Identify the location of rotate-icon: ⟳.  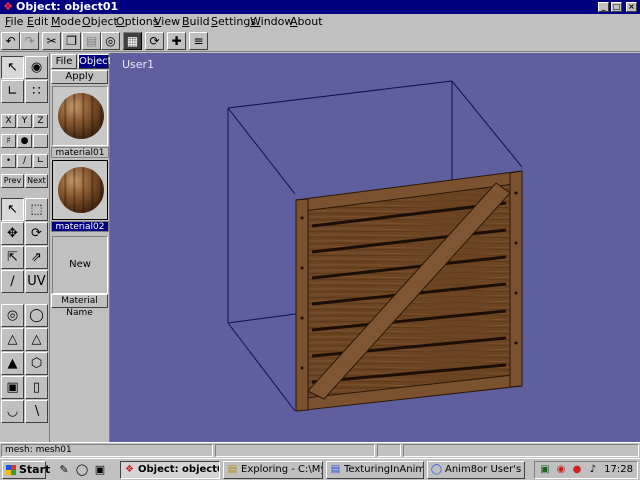
(36, 233).